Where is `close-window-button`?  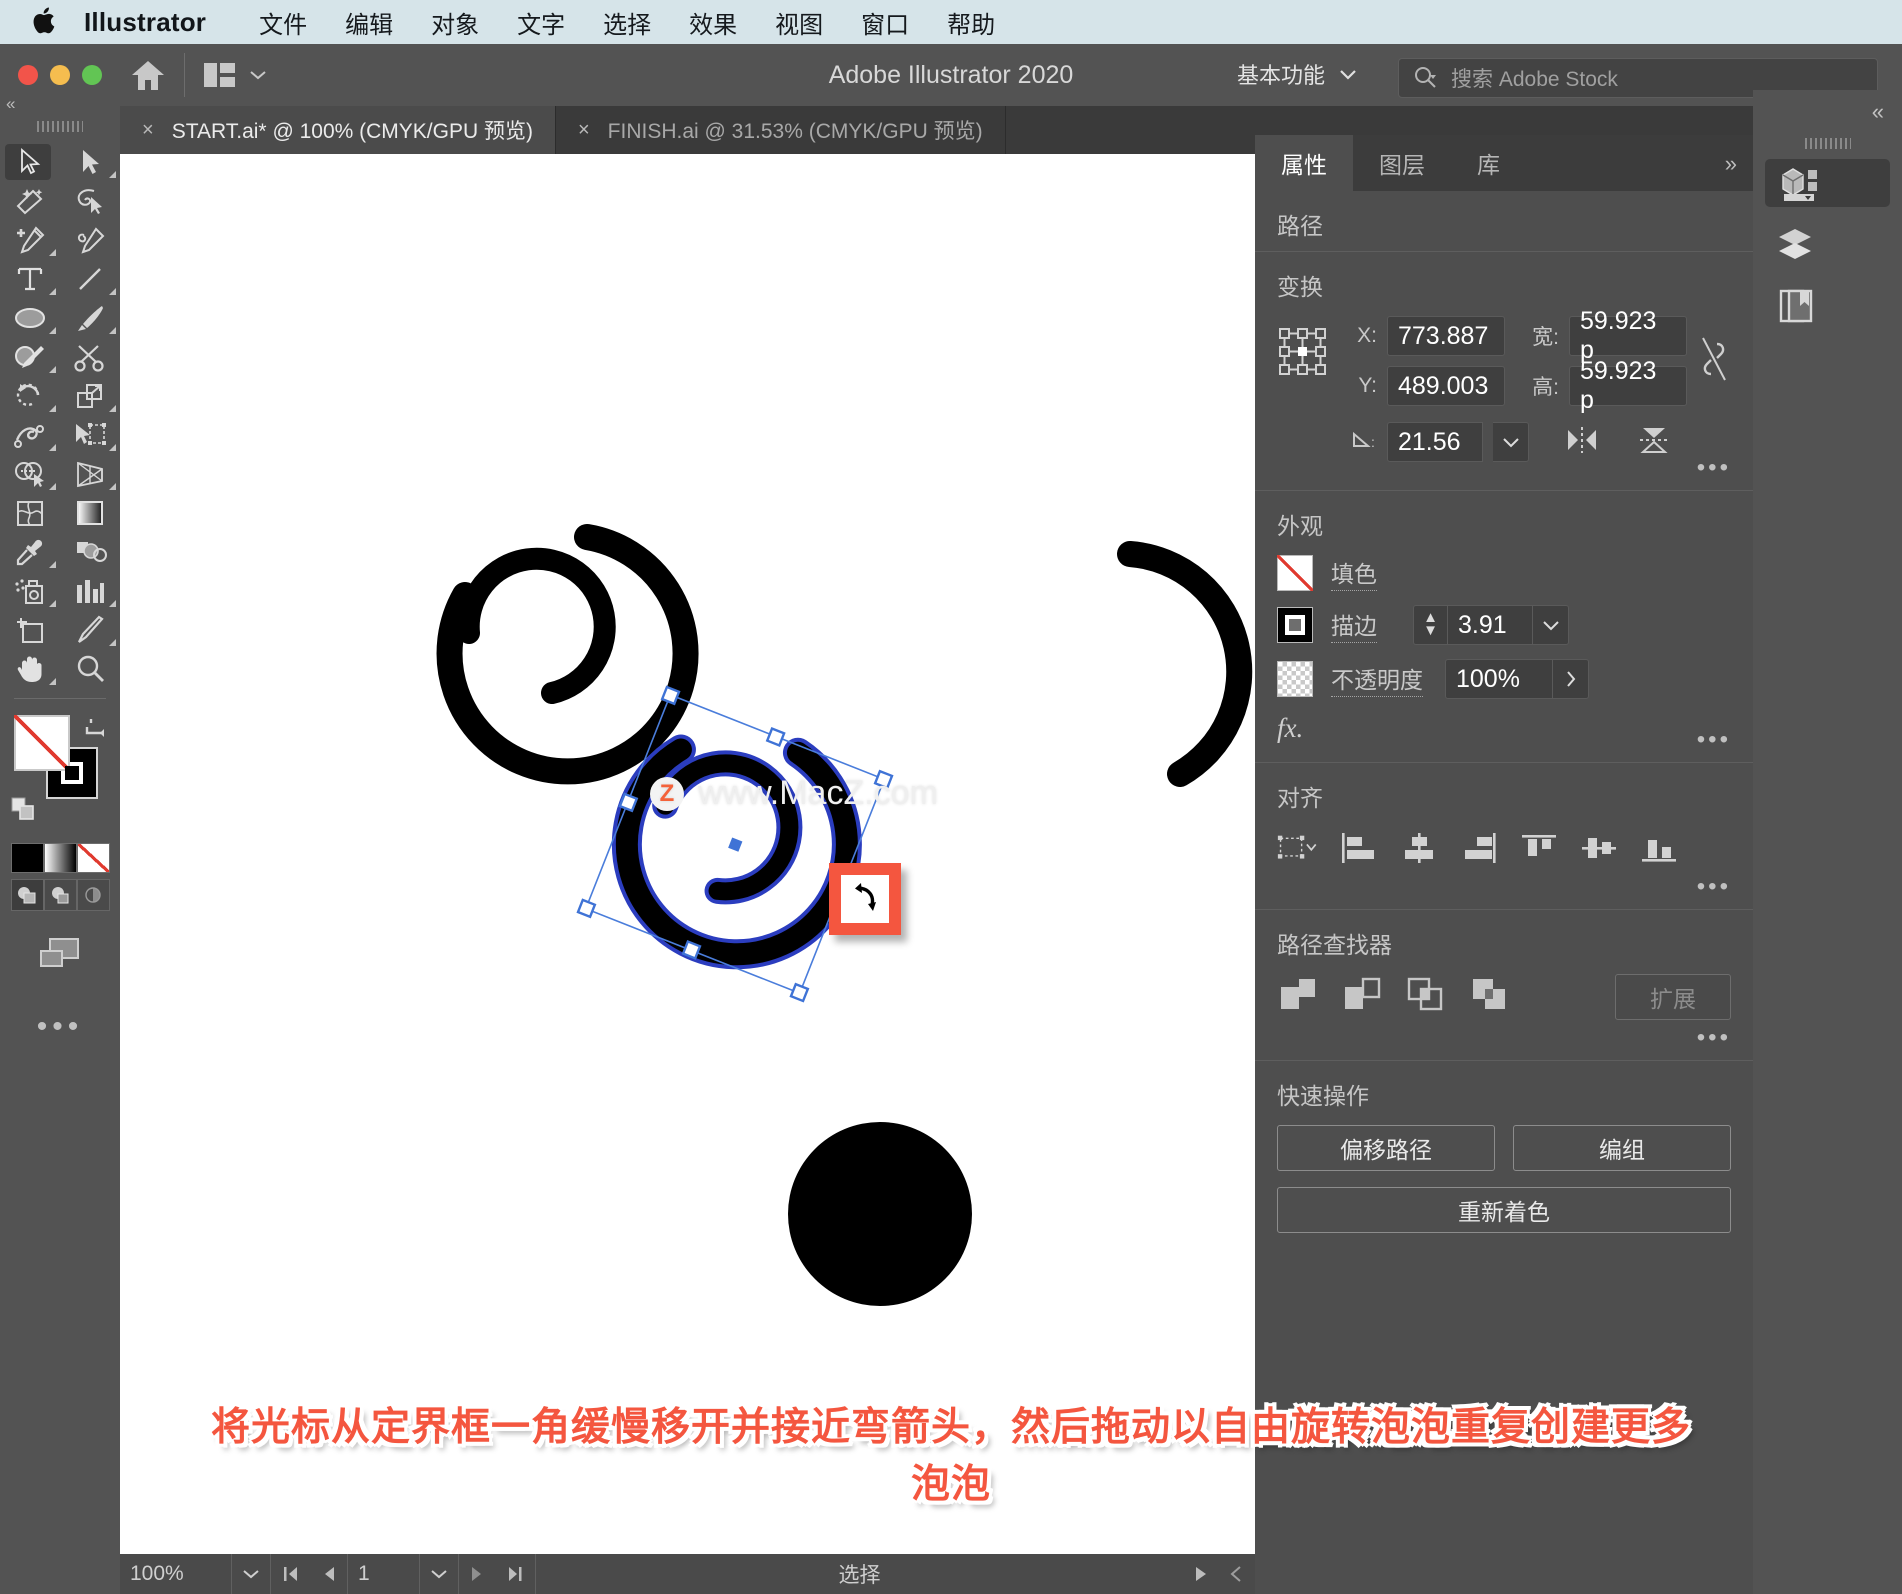 close-window-button is located at coordinates (28, 75).